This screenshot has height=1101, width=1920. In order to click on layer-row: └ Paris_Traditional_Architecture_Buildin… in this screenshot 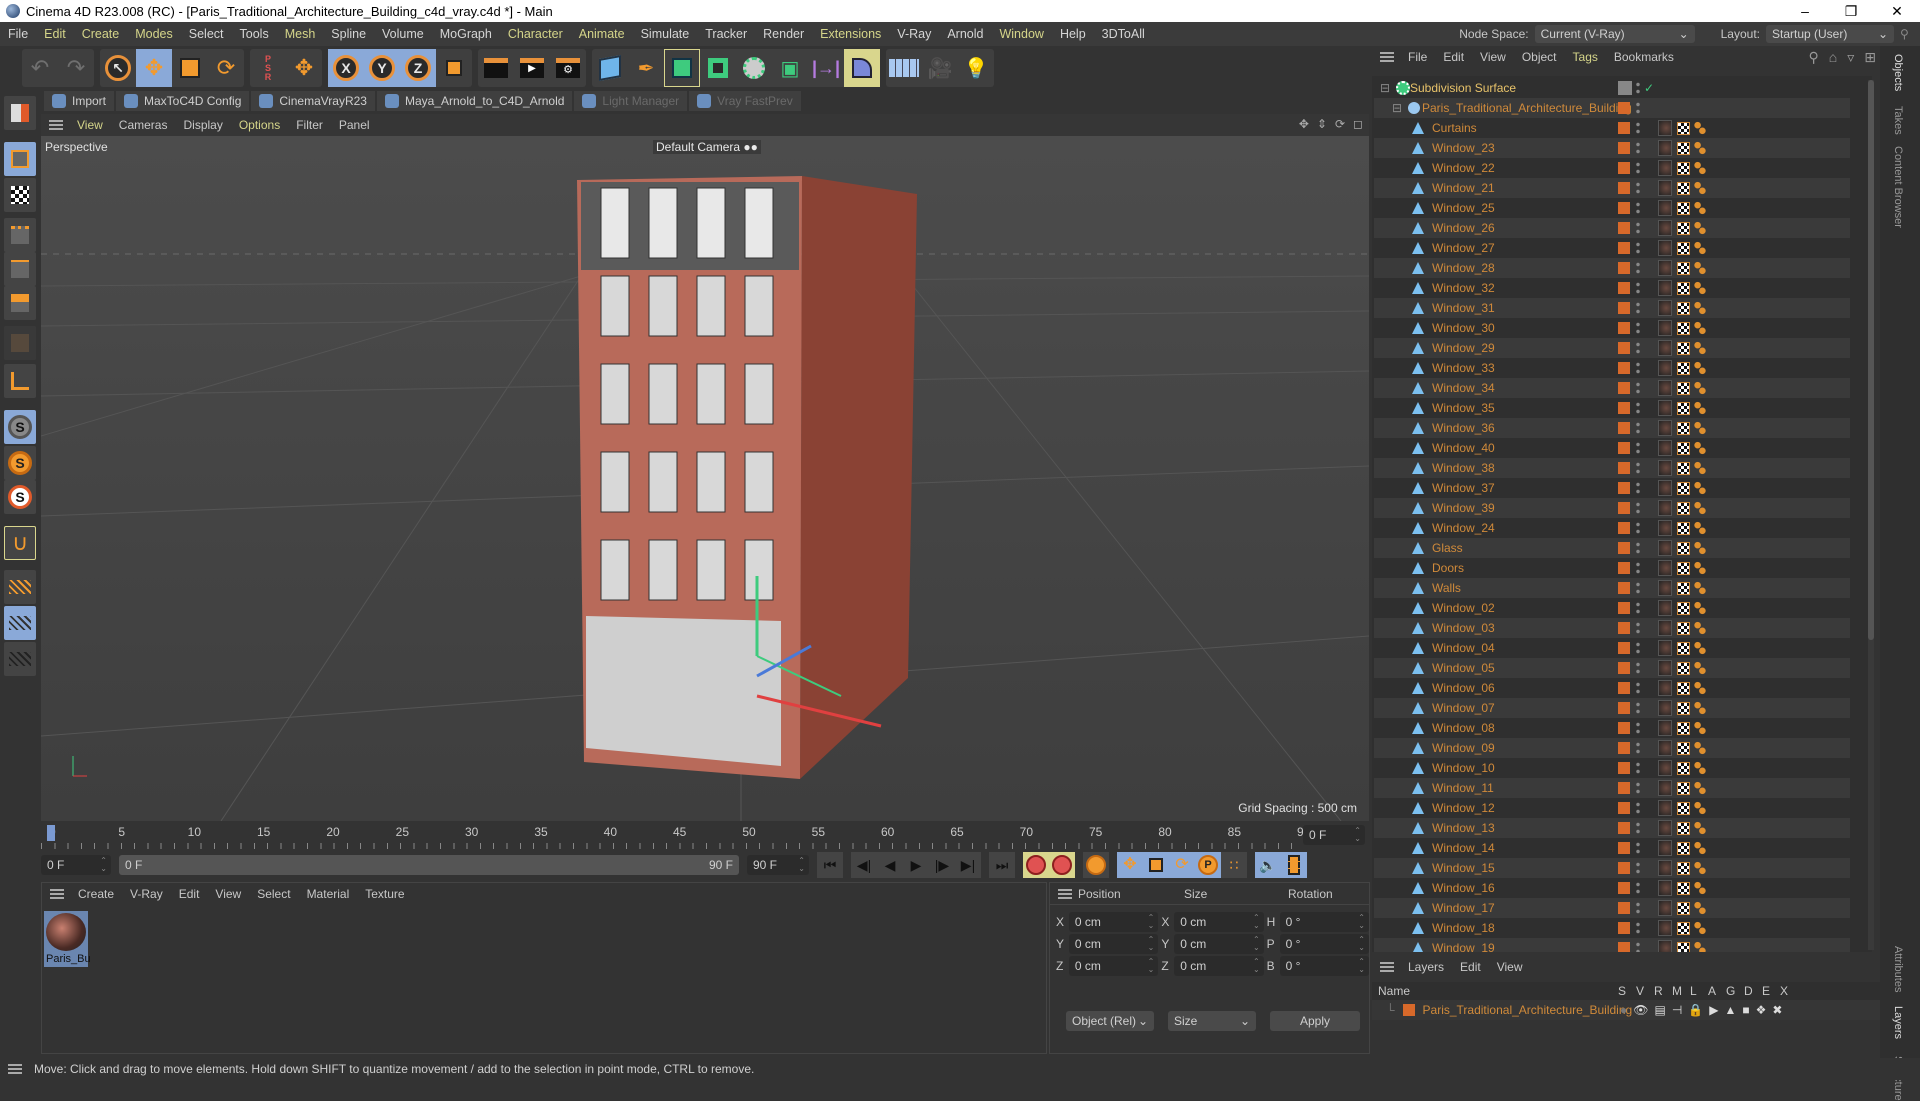, I will do `click(1626, 1010)`.